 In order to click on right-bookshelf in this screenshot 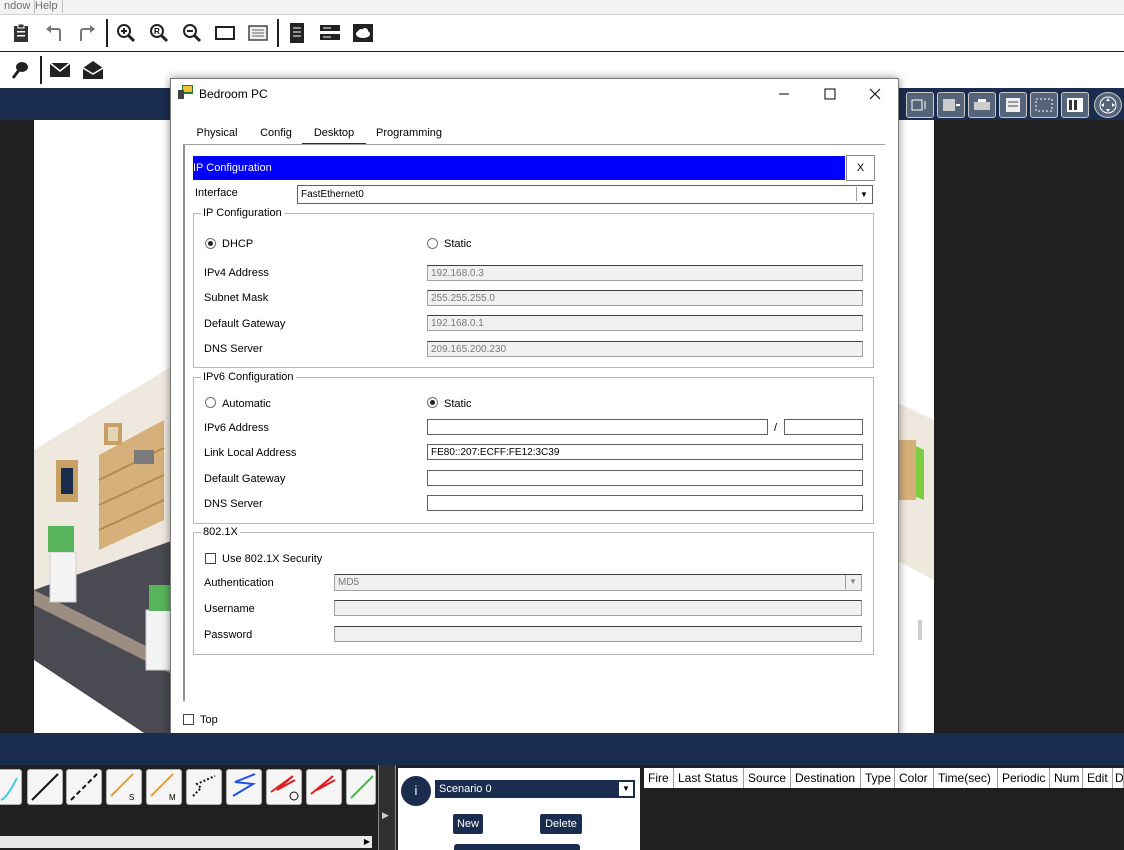, I will do `click(906, 470)`.